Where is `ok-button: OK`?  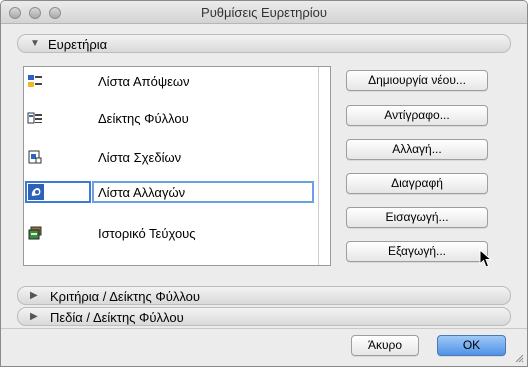
ok-button: OK is located at coordinates (471, 345).